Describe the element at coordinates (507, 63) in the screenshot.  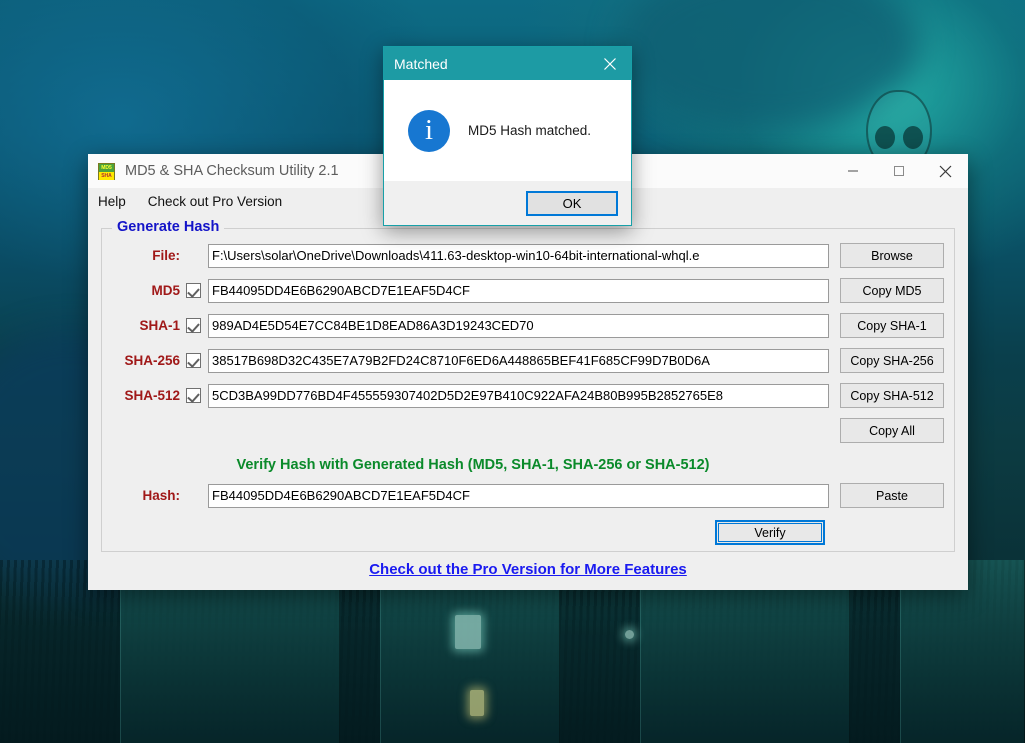
I see `dialog-titlebar: Matched` at that location.